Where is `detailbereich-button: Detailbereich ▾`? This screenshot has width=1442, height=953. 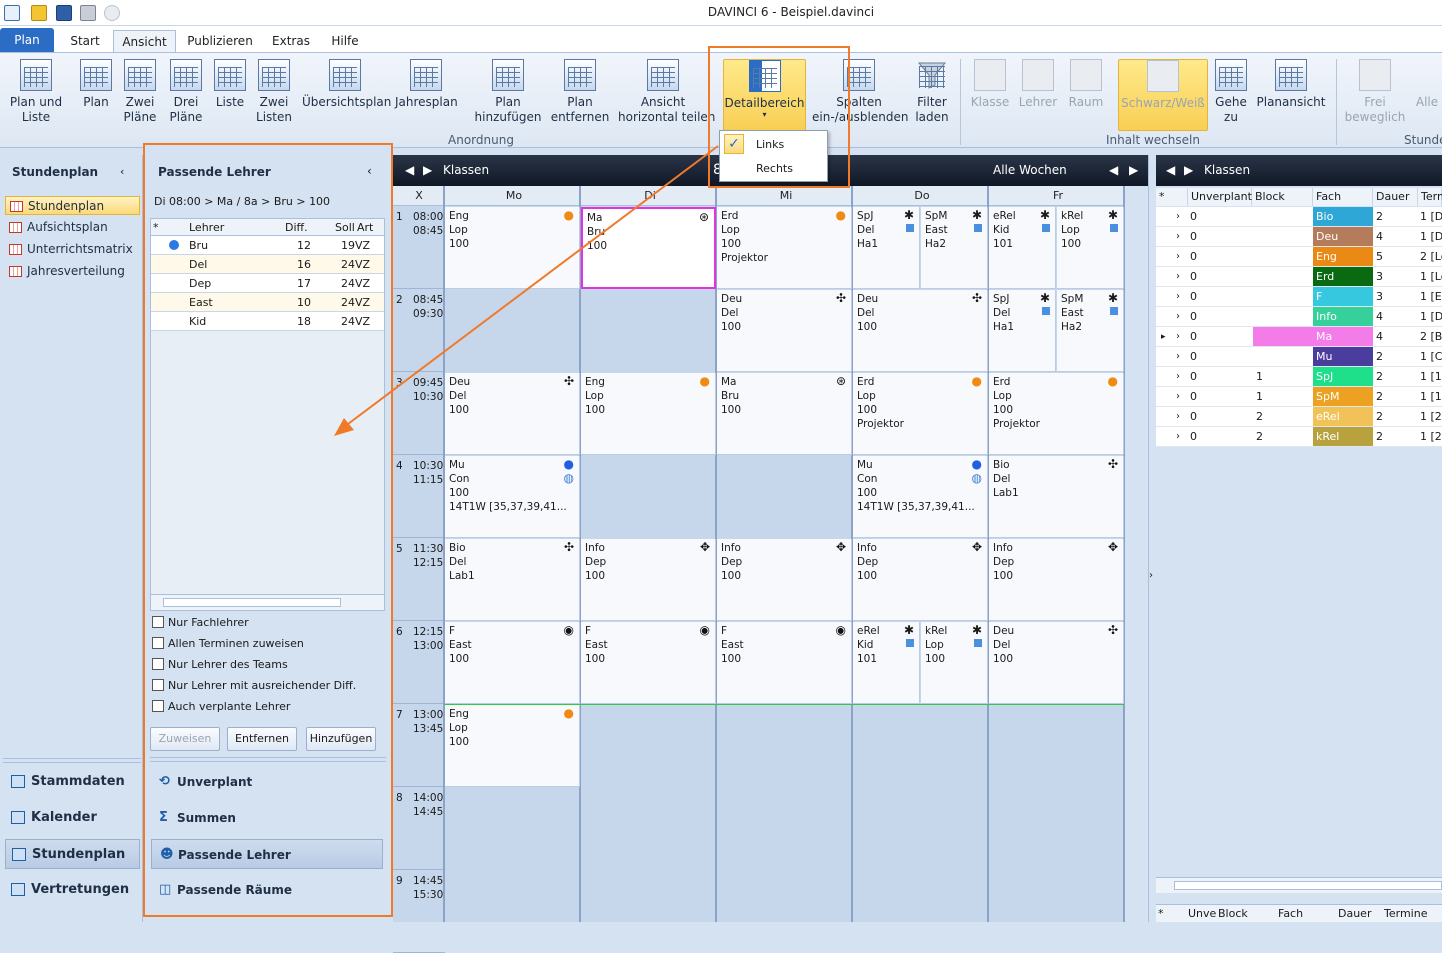
detailbereich-button: Detailbereich ▾ is located at coordinates (764, 95).